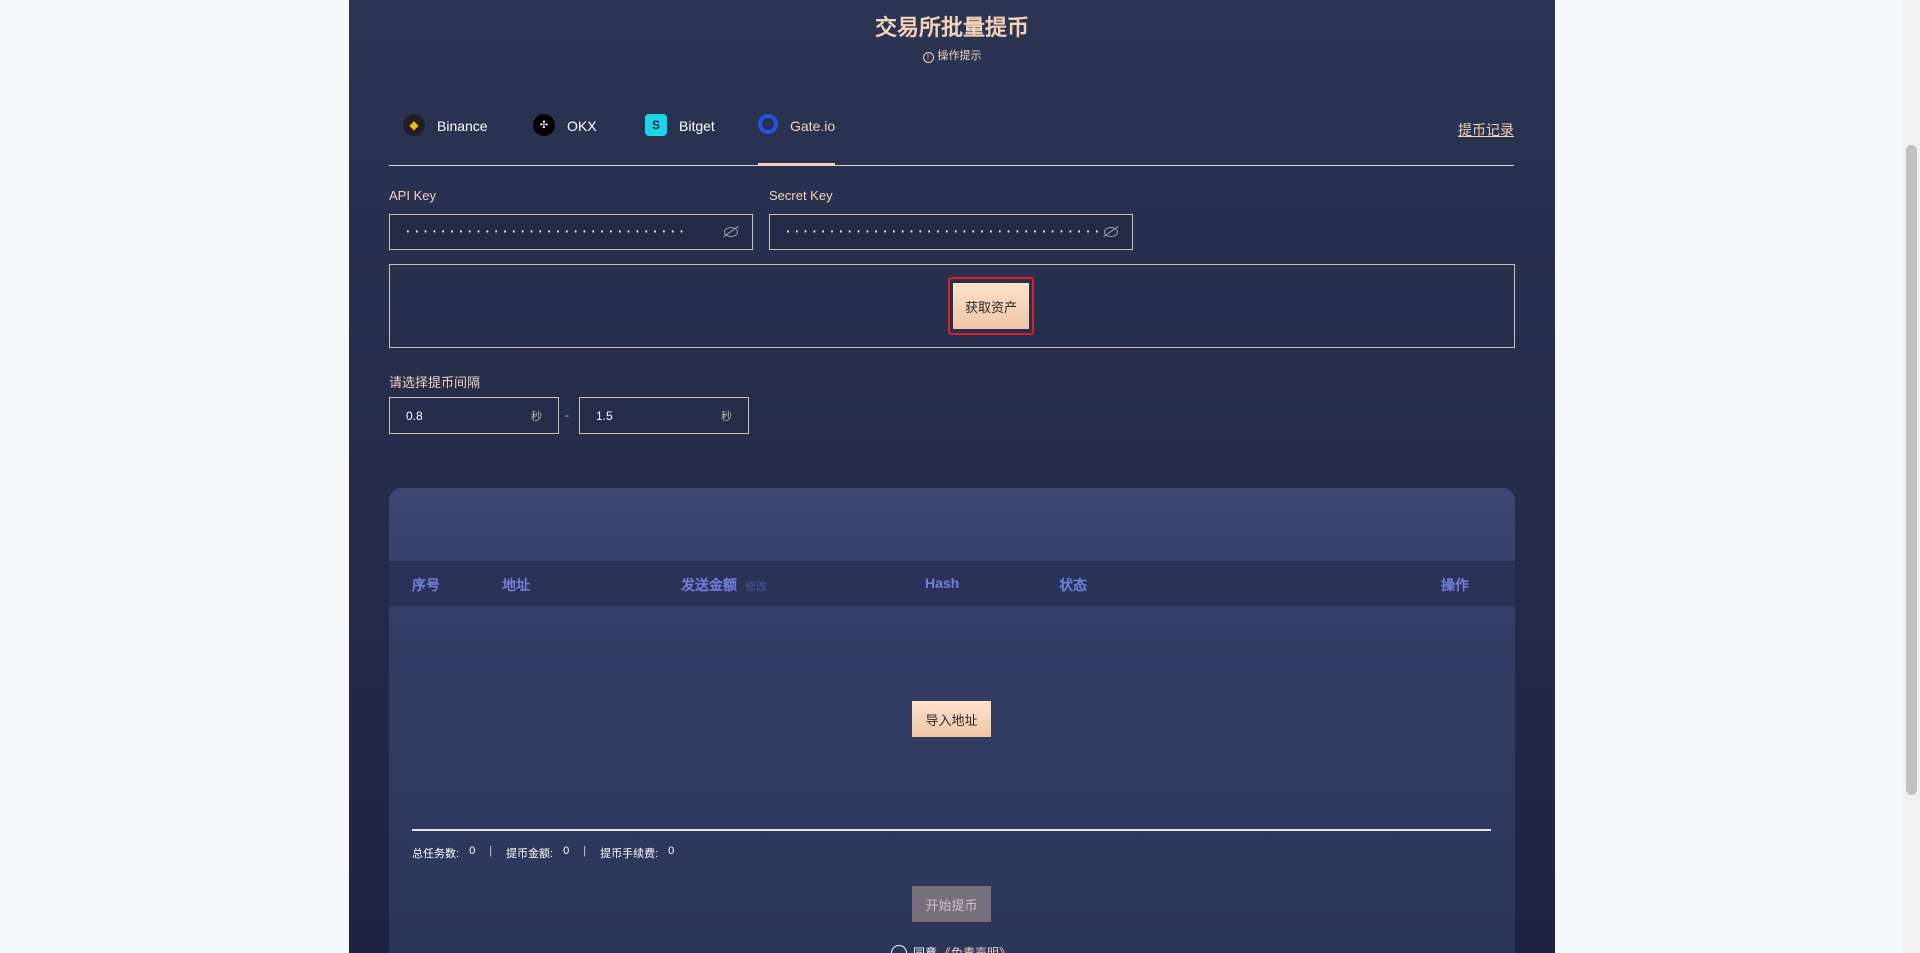 This screenshot has width=1920, height=953. What do you see at coordinates (1073, 585) in the screenshot?
I see `column-header-status: 状态` at bounding box center [1073, 585].